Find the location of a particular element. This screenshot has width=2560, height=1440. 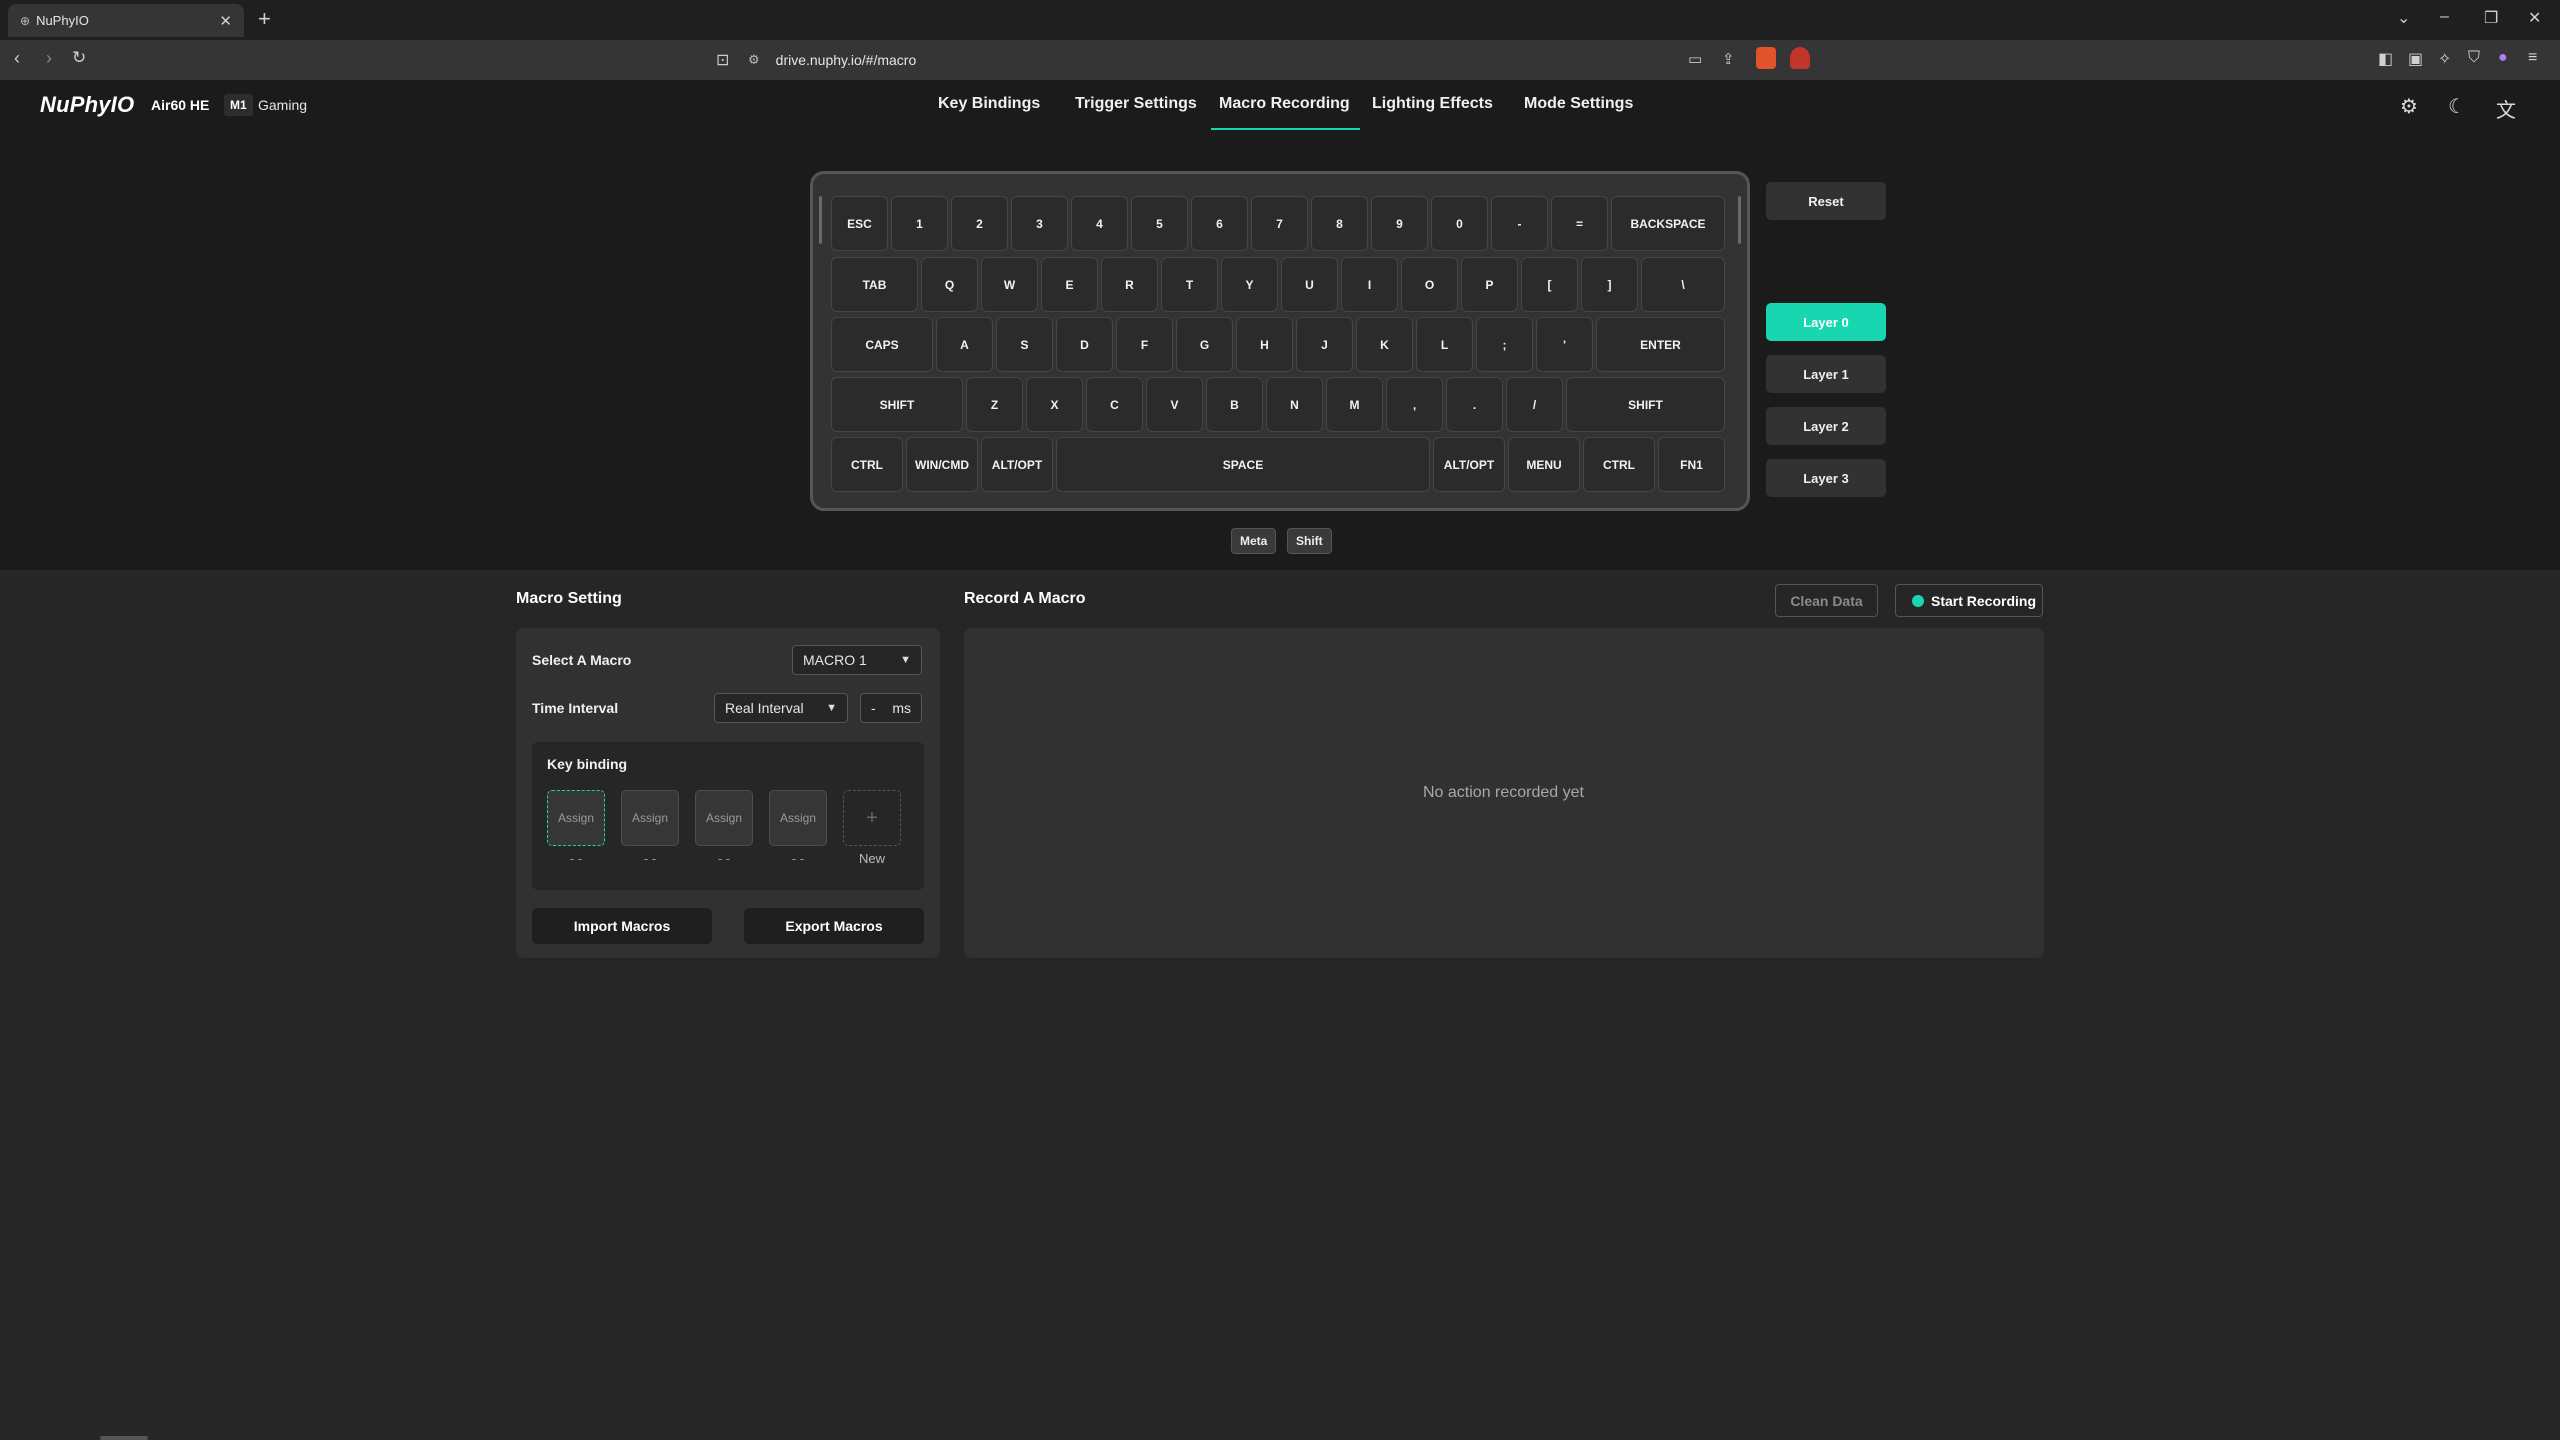

forward-icon: › is located at coordinates (49, 58).